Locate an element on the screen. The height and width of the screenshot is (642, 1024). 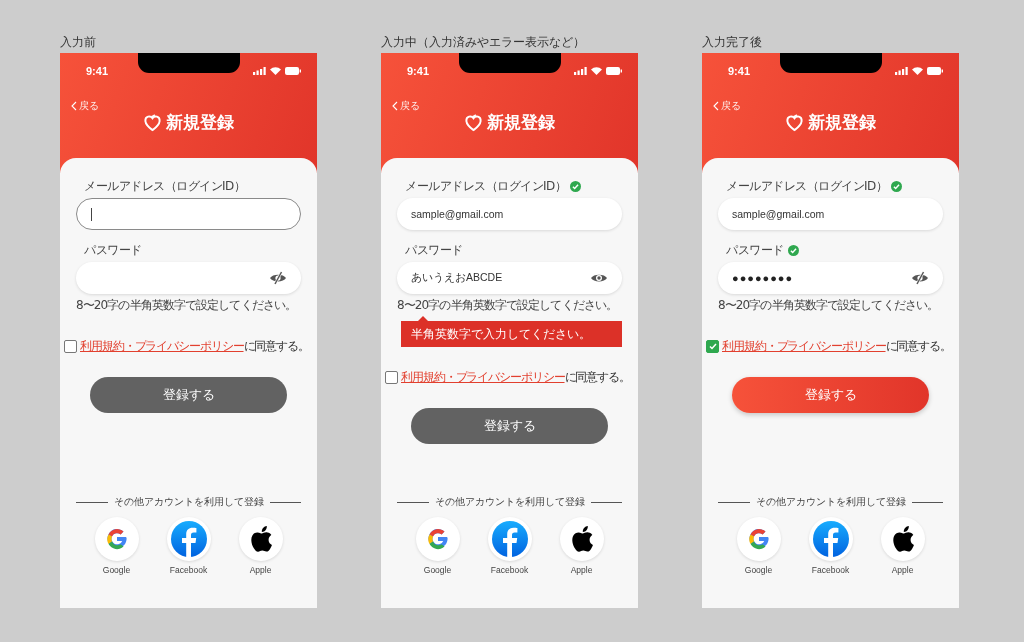
screen-caption: 入力中（入力済みやエラー表示など） is located at coordinates (483, 42).